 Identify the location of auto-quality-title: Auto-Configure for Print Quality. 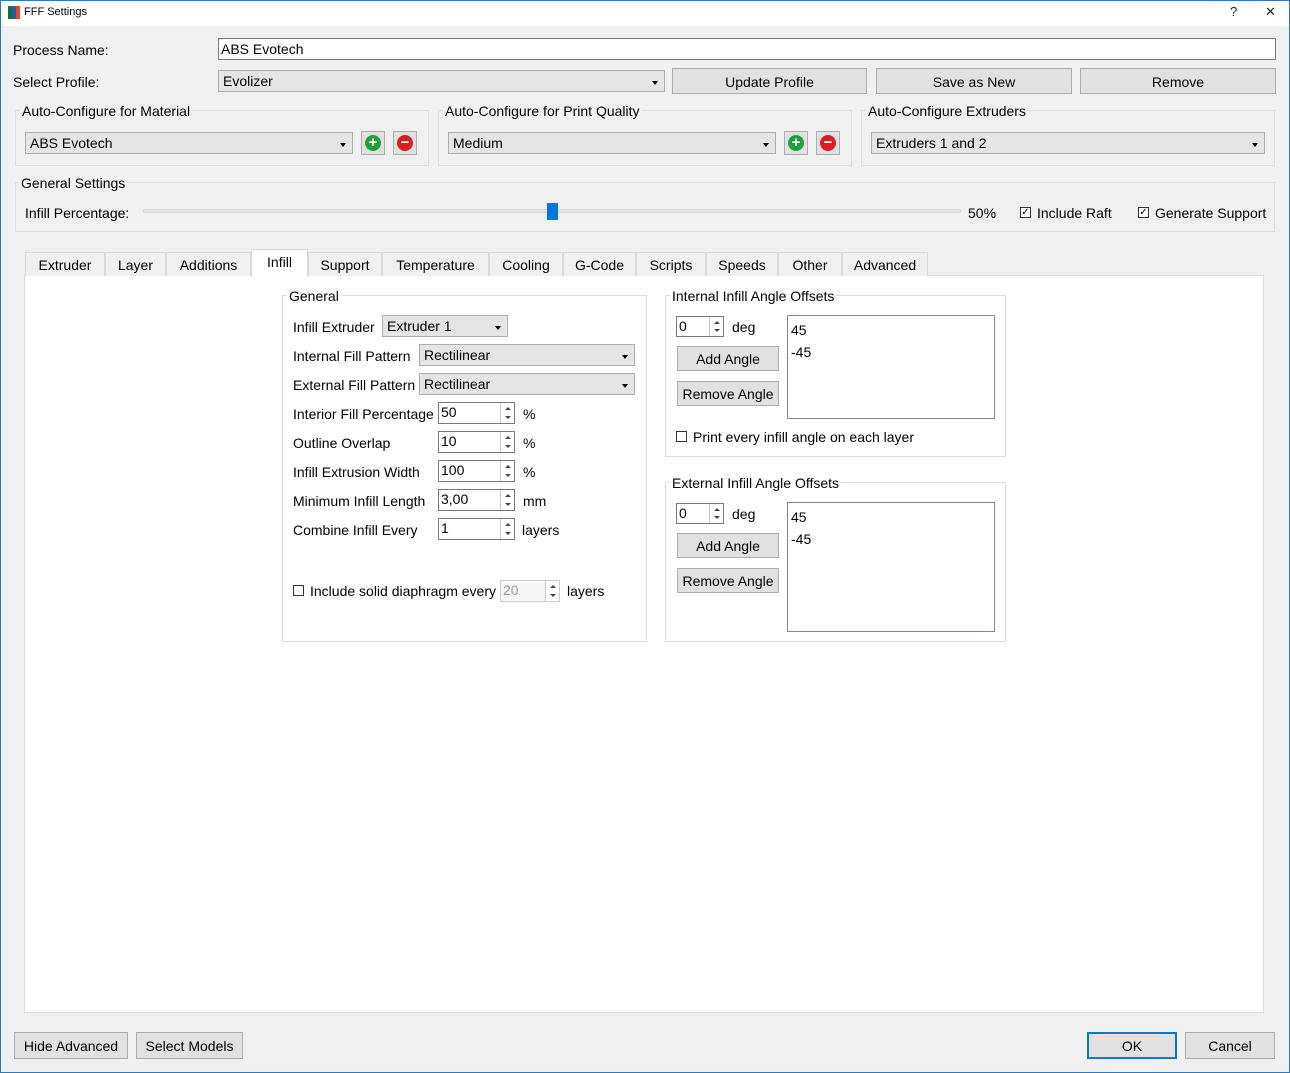
(542, 111).